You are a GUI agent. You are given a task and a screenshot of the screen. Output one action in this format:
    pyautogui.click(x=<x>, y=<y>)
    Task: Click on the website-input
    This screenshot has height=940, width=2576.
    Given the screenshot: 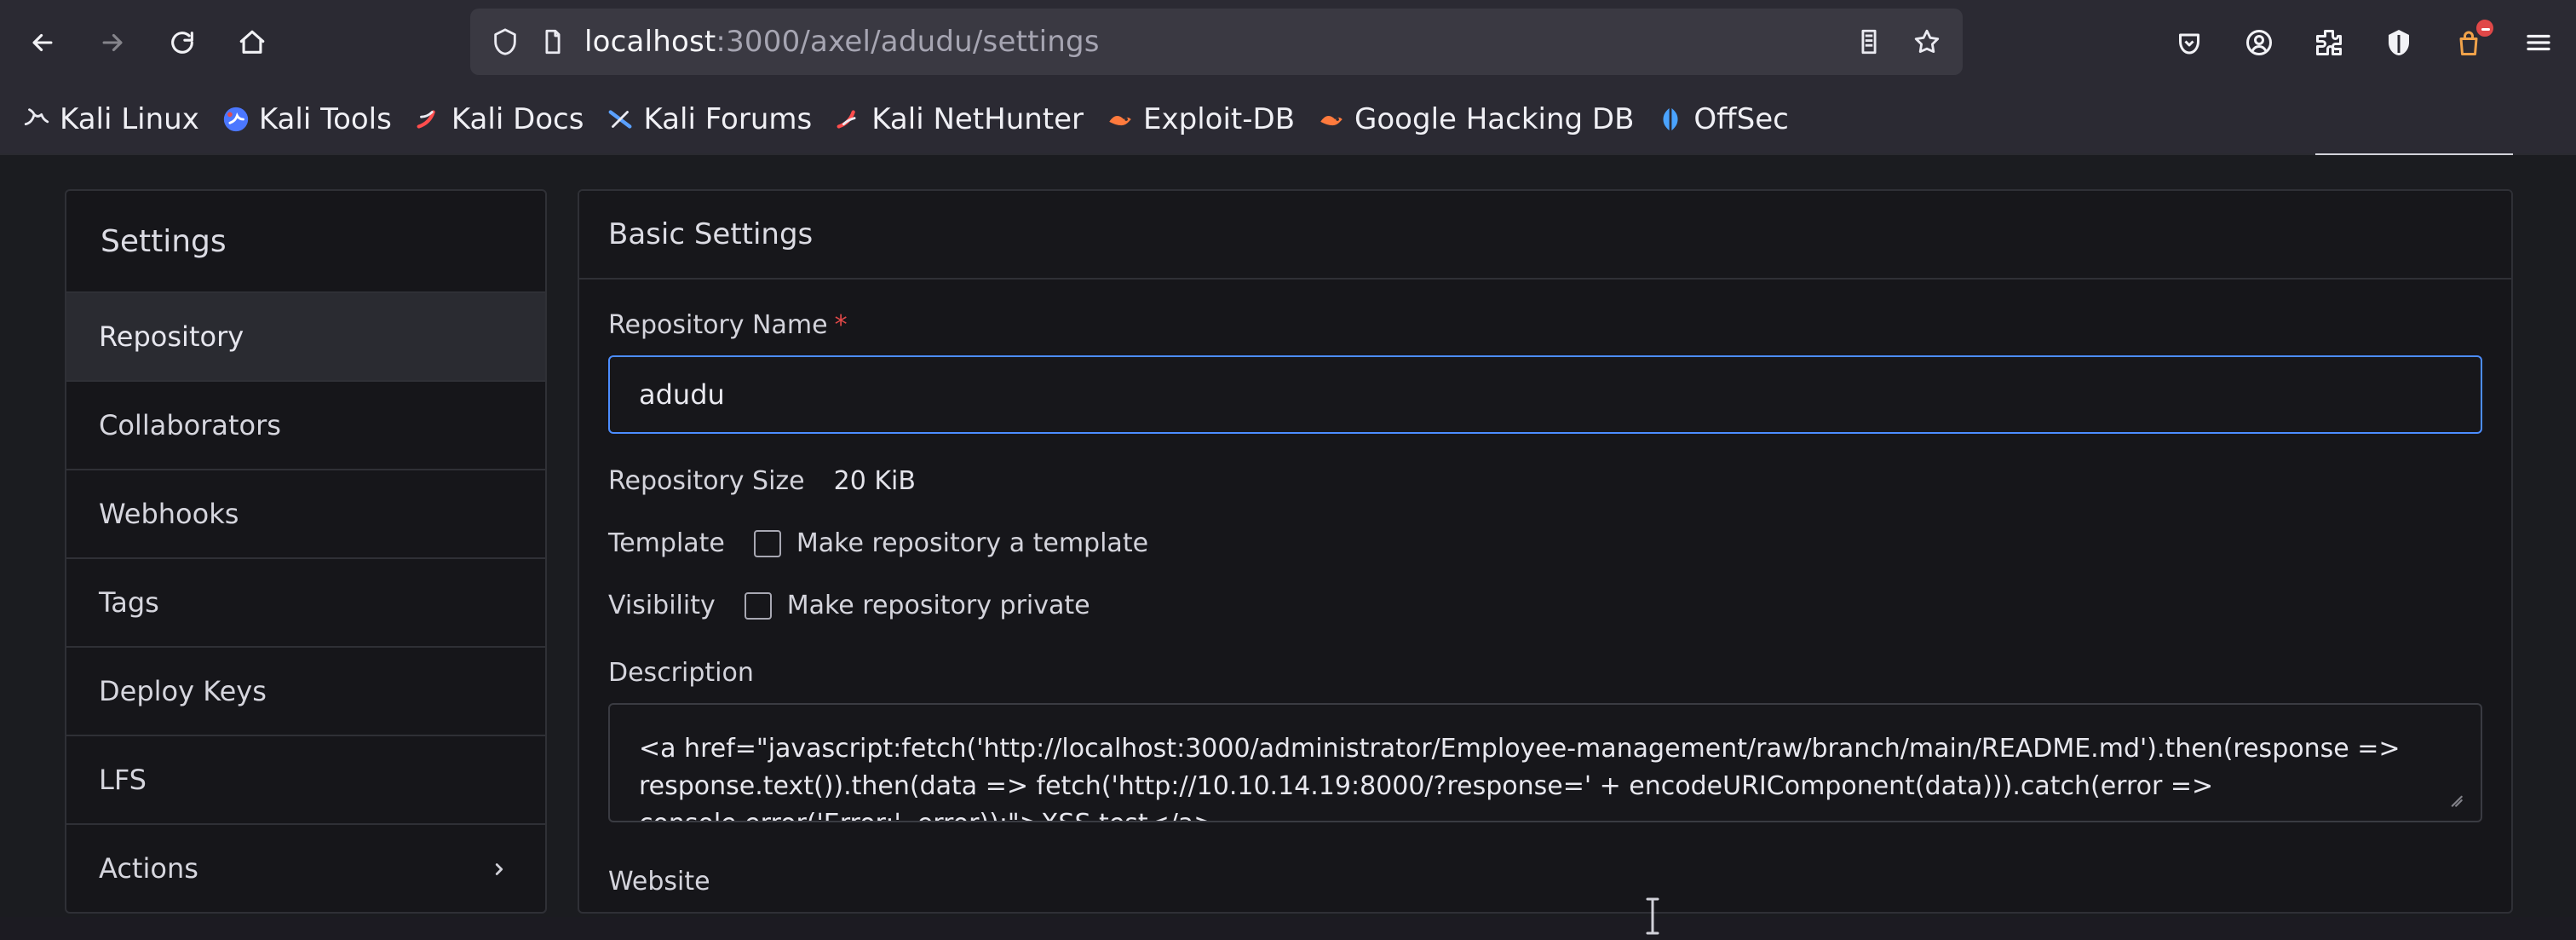 What is the action you would take?
    pyautogui.click(x=1545, y=913)
    